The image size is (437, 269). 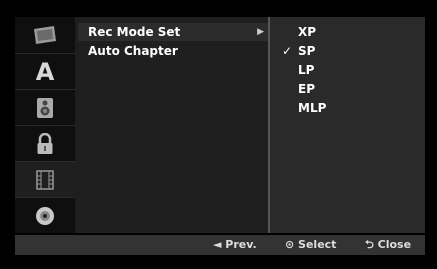 What do you see at coordinates (347, 51) in the screenshot?
I see `option-sp: ✓ SP` at bounding box center [347, 51].